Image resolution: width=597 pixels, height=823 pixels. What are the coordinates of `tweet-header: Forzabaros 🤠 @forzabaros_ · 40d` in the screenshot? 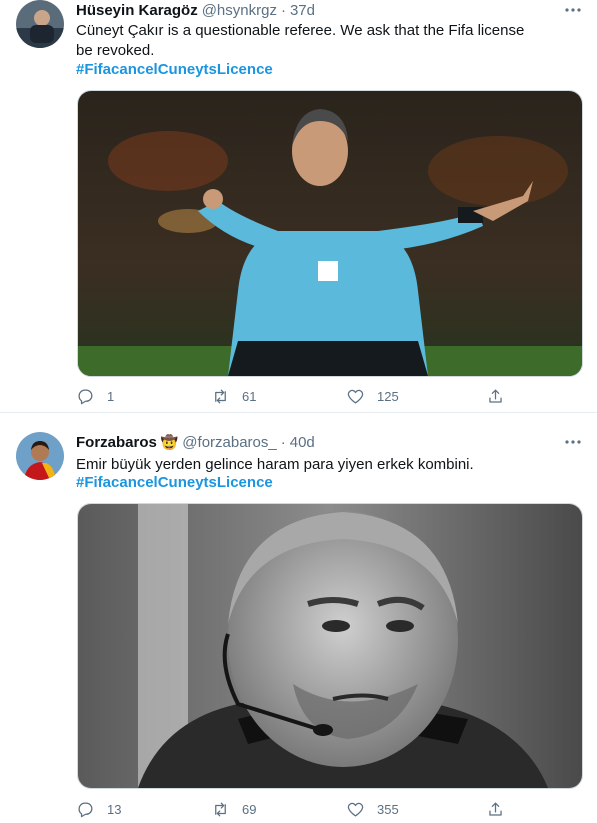 It's located at (328, 442).